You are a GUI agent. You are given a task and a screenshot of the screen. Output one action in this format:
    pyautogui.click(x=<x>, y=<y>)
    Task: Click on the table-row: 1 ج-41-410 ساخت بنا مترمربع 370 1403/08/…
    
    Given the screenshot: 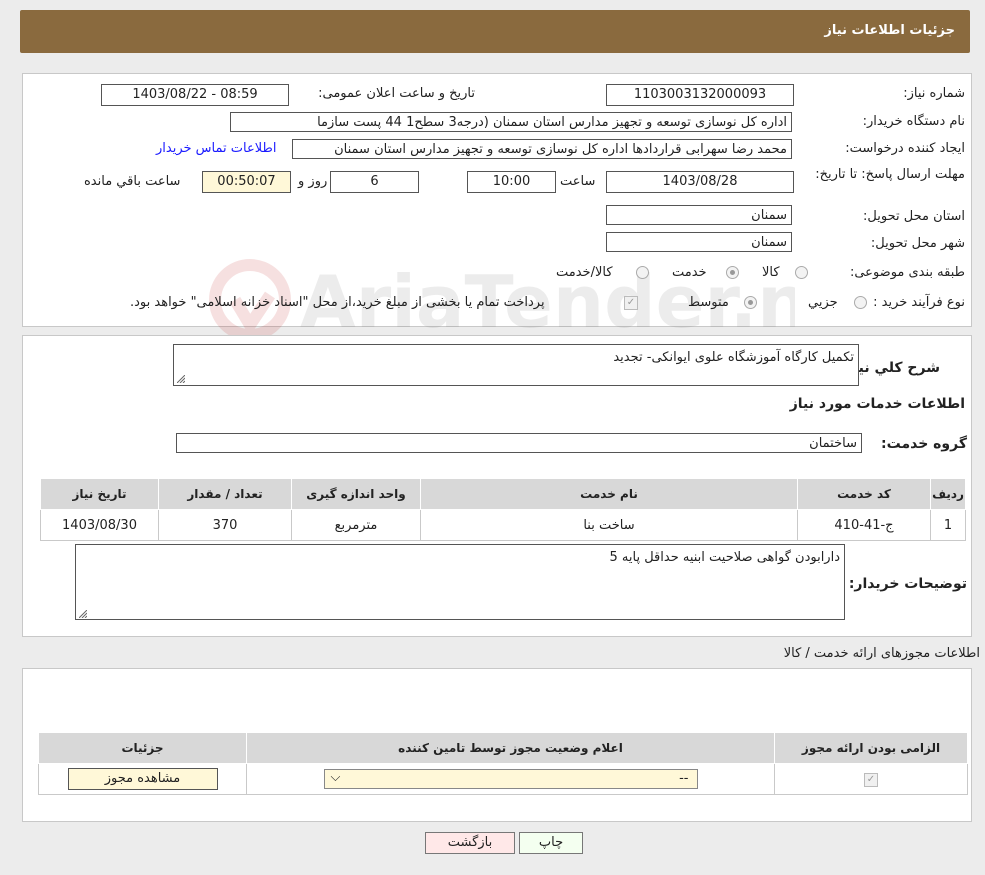 What is the action you would take?
    pyautogui.click(x=503, y=525)
    